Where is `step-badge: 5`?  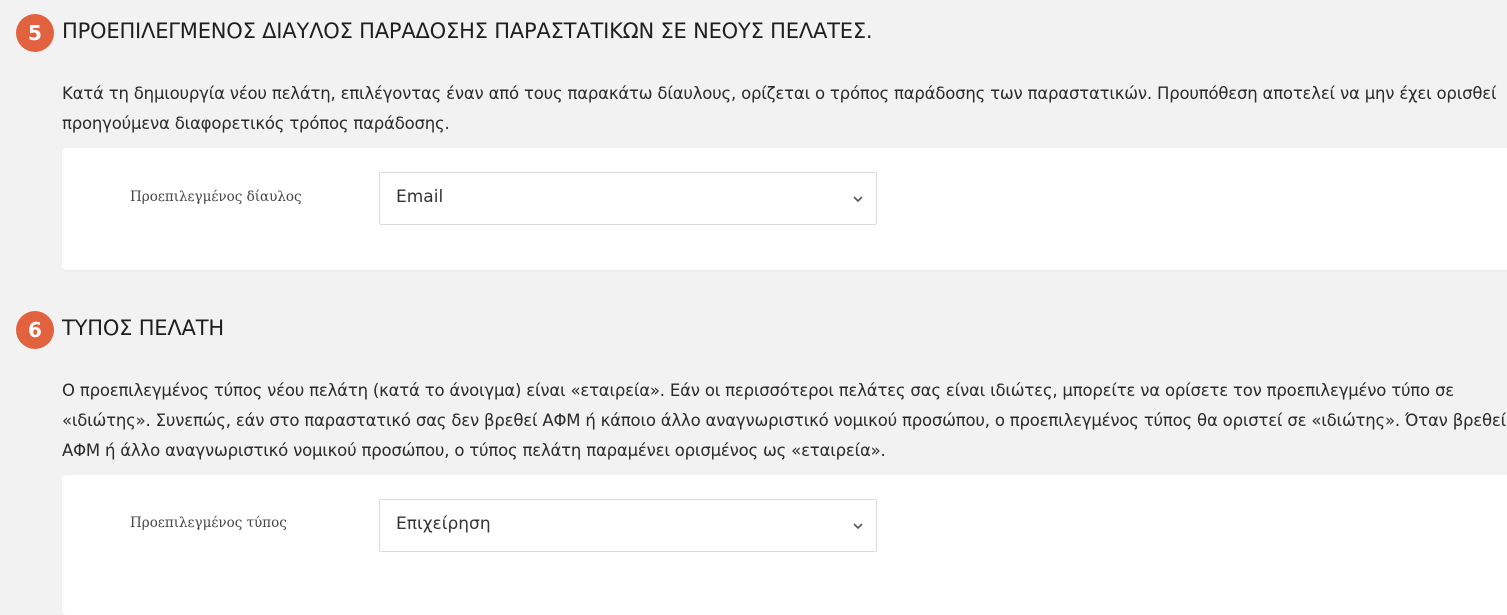 step-badge: 5 is located at coordinates (35, 33).